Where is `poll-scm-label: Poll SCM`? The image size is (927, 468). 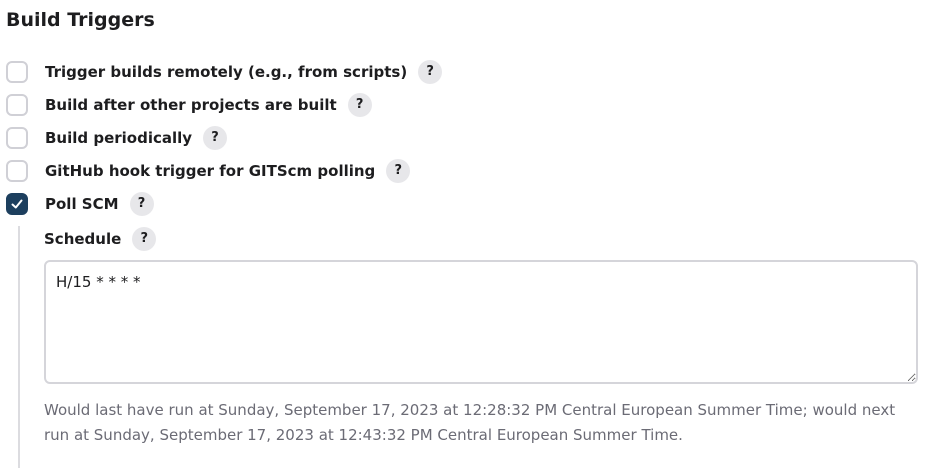
poll-scm-label: Poll SCM is located at coordinates (82, 204).